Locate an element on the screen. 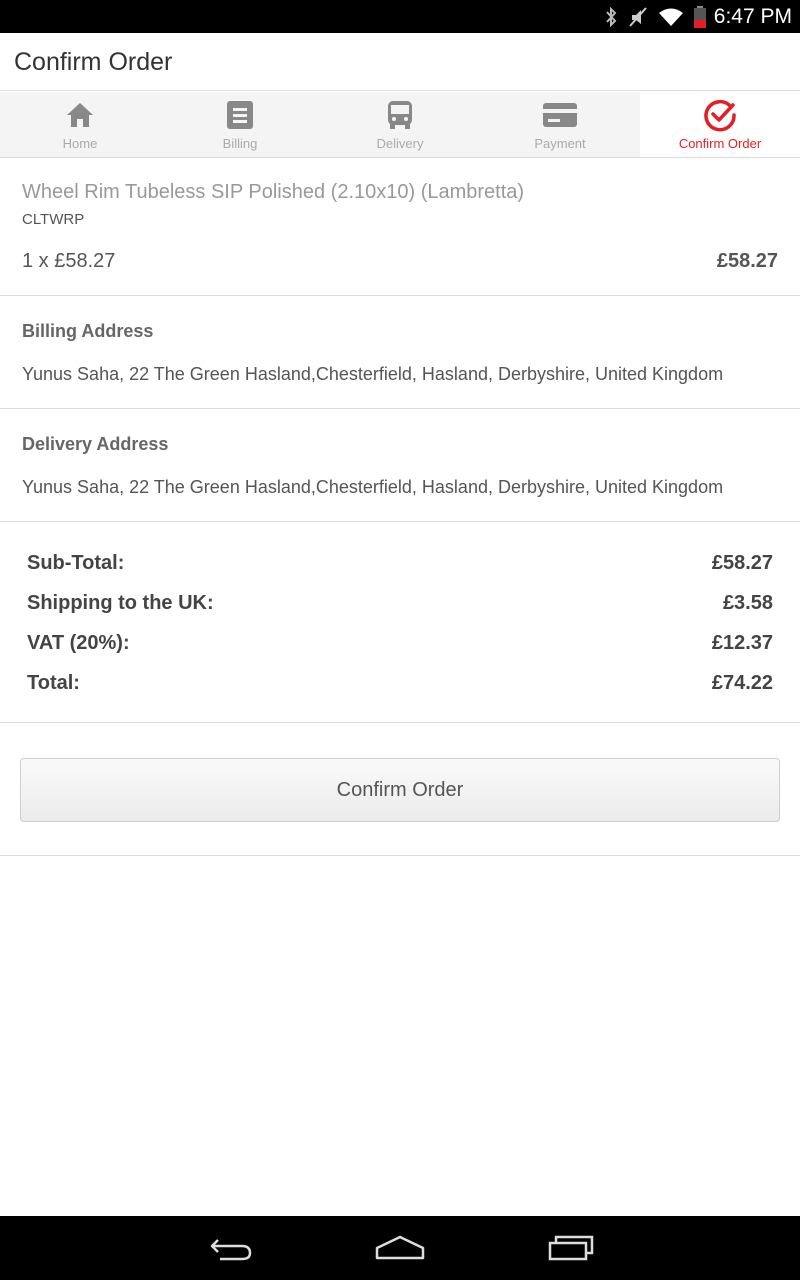 The height and width of the screenshot is (1280, 800). line-total: £58.27 is located at coordinates (747, 261).